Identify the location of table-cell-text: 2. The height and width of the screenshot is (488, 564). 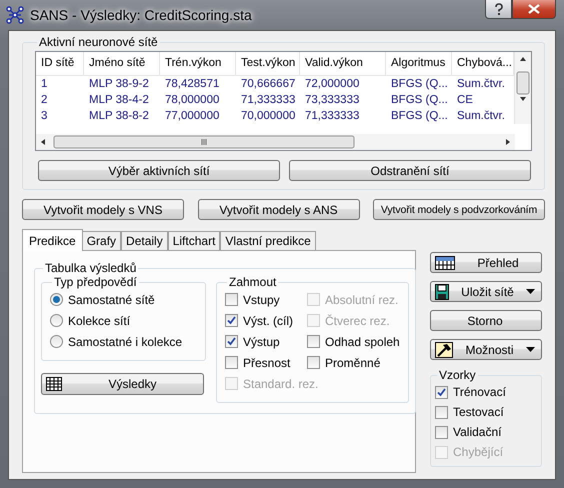
(44, 100).